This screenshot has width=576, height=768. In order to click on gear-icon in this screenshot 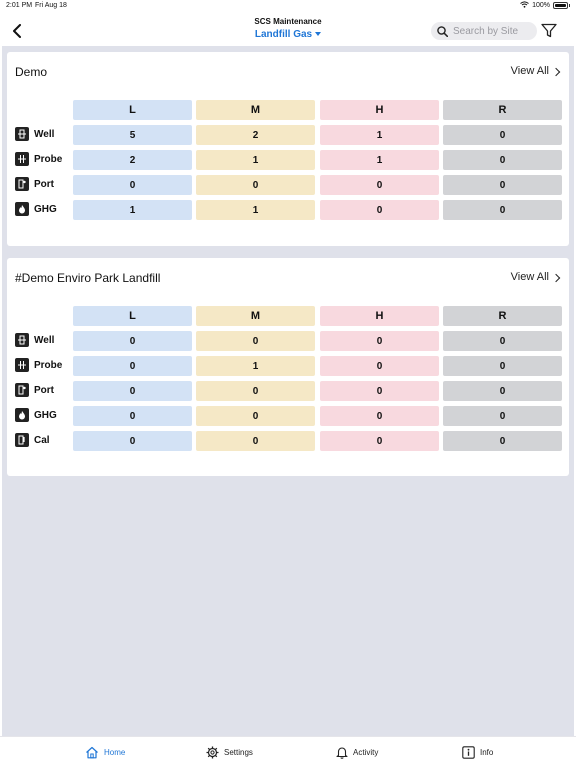, I will do `click(212, 752)`.